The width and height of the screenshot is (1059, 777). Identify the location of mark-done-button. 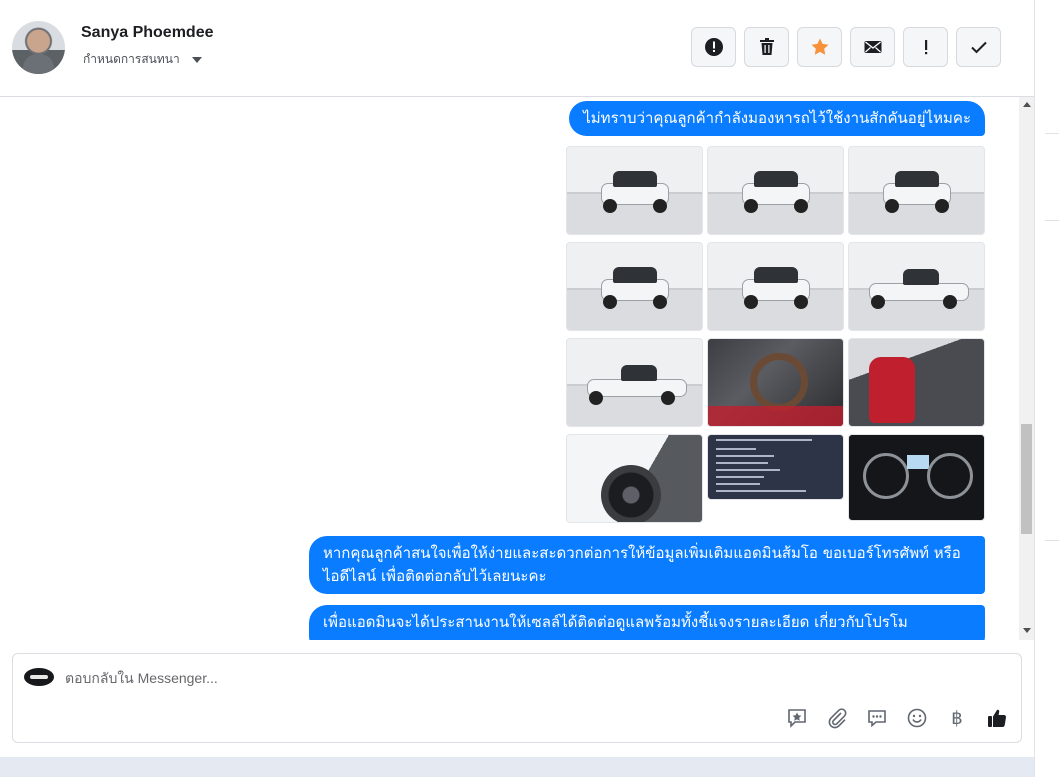
(978, 47).